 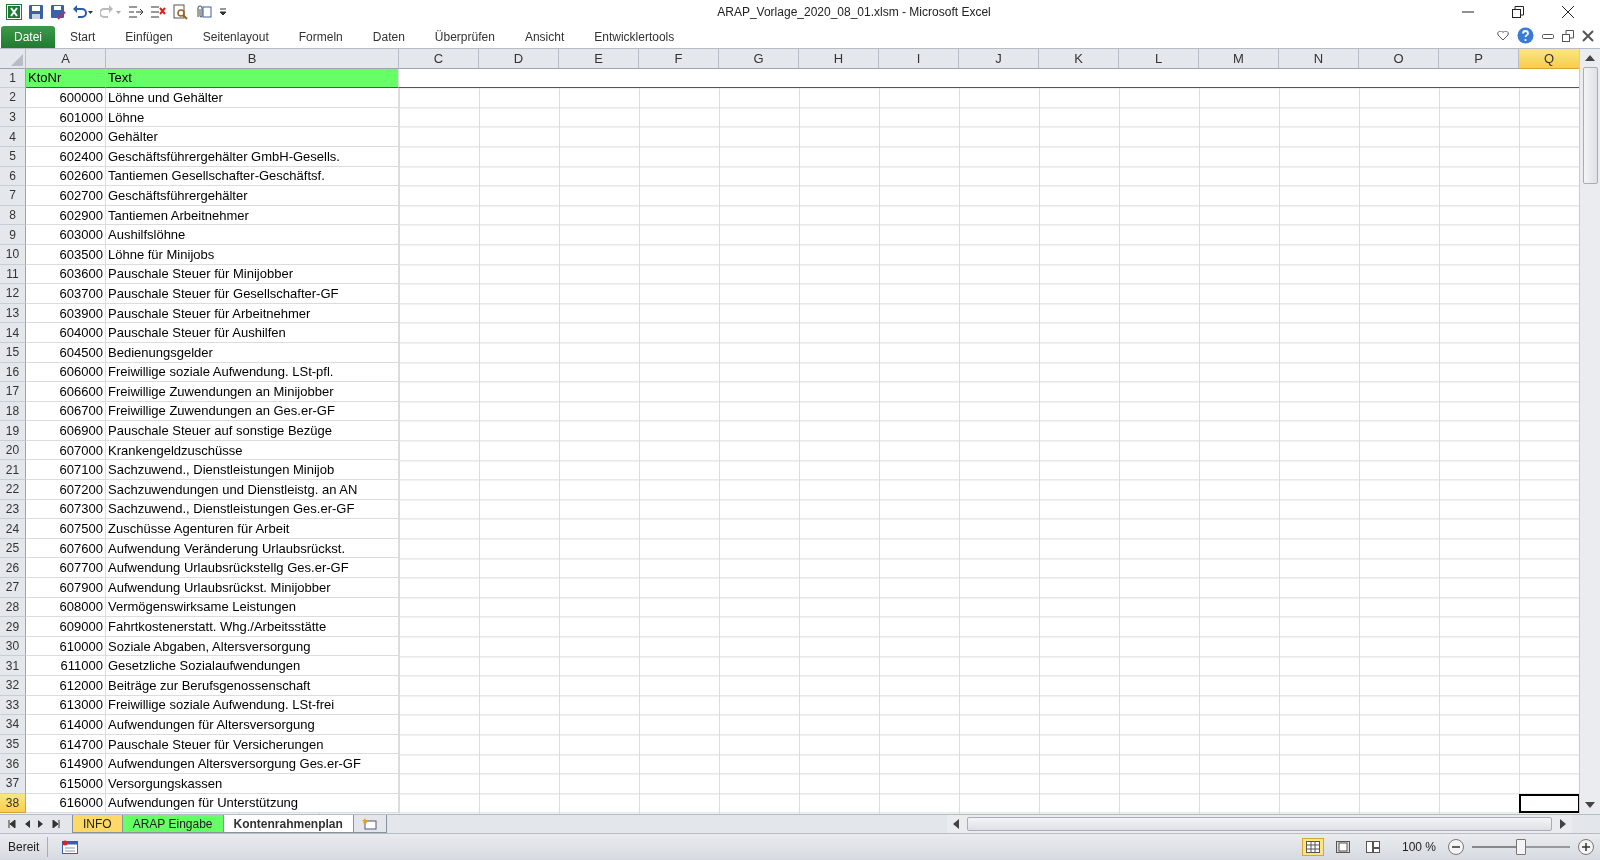 I want to click on ribbon-tab: Ansicht, so click(x=544, y=37).